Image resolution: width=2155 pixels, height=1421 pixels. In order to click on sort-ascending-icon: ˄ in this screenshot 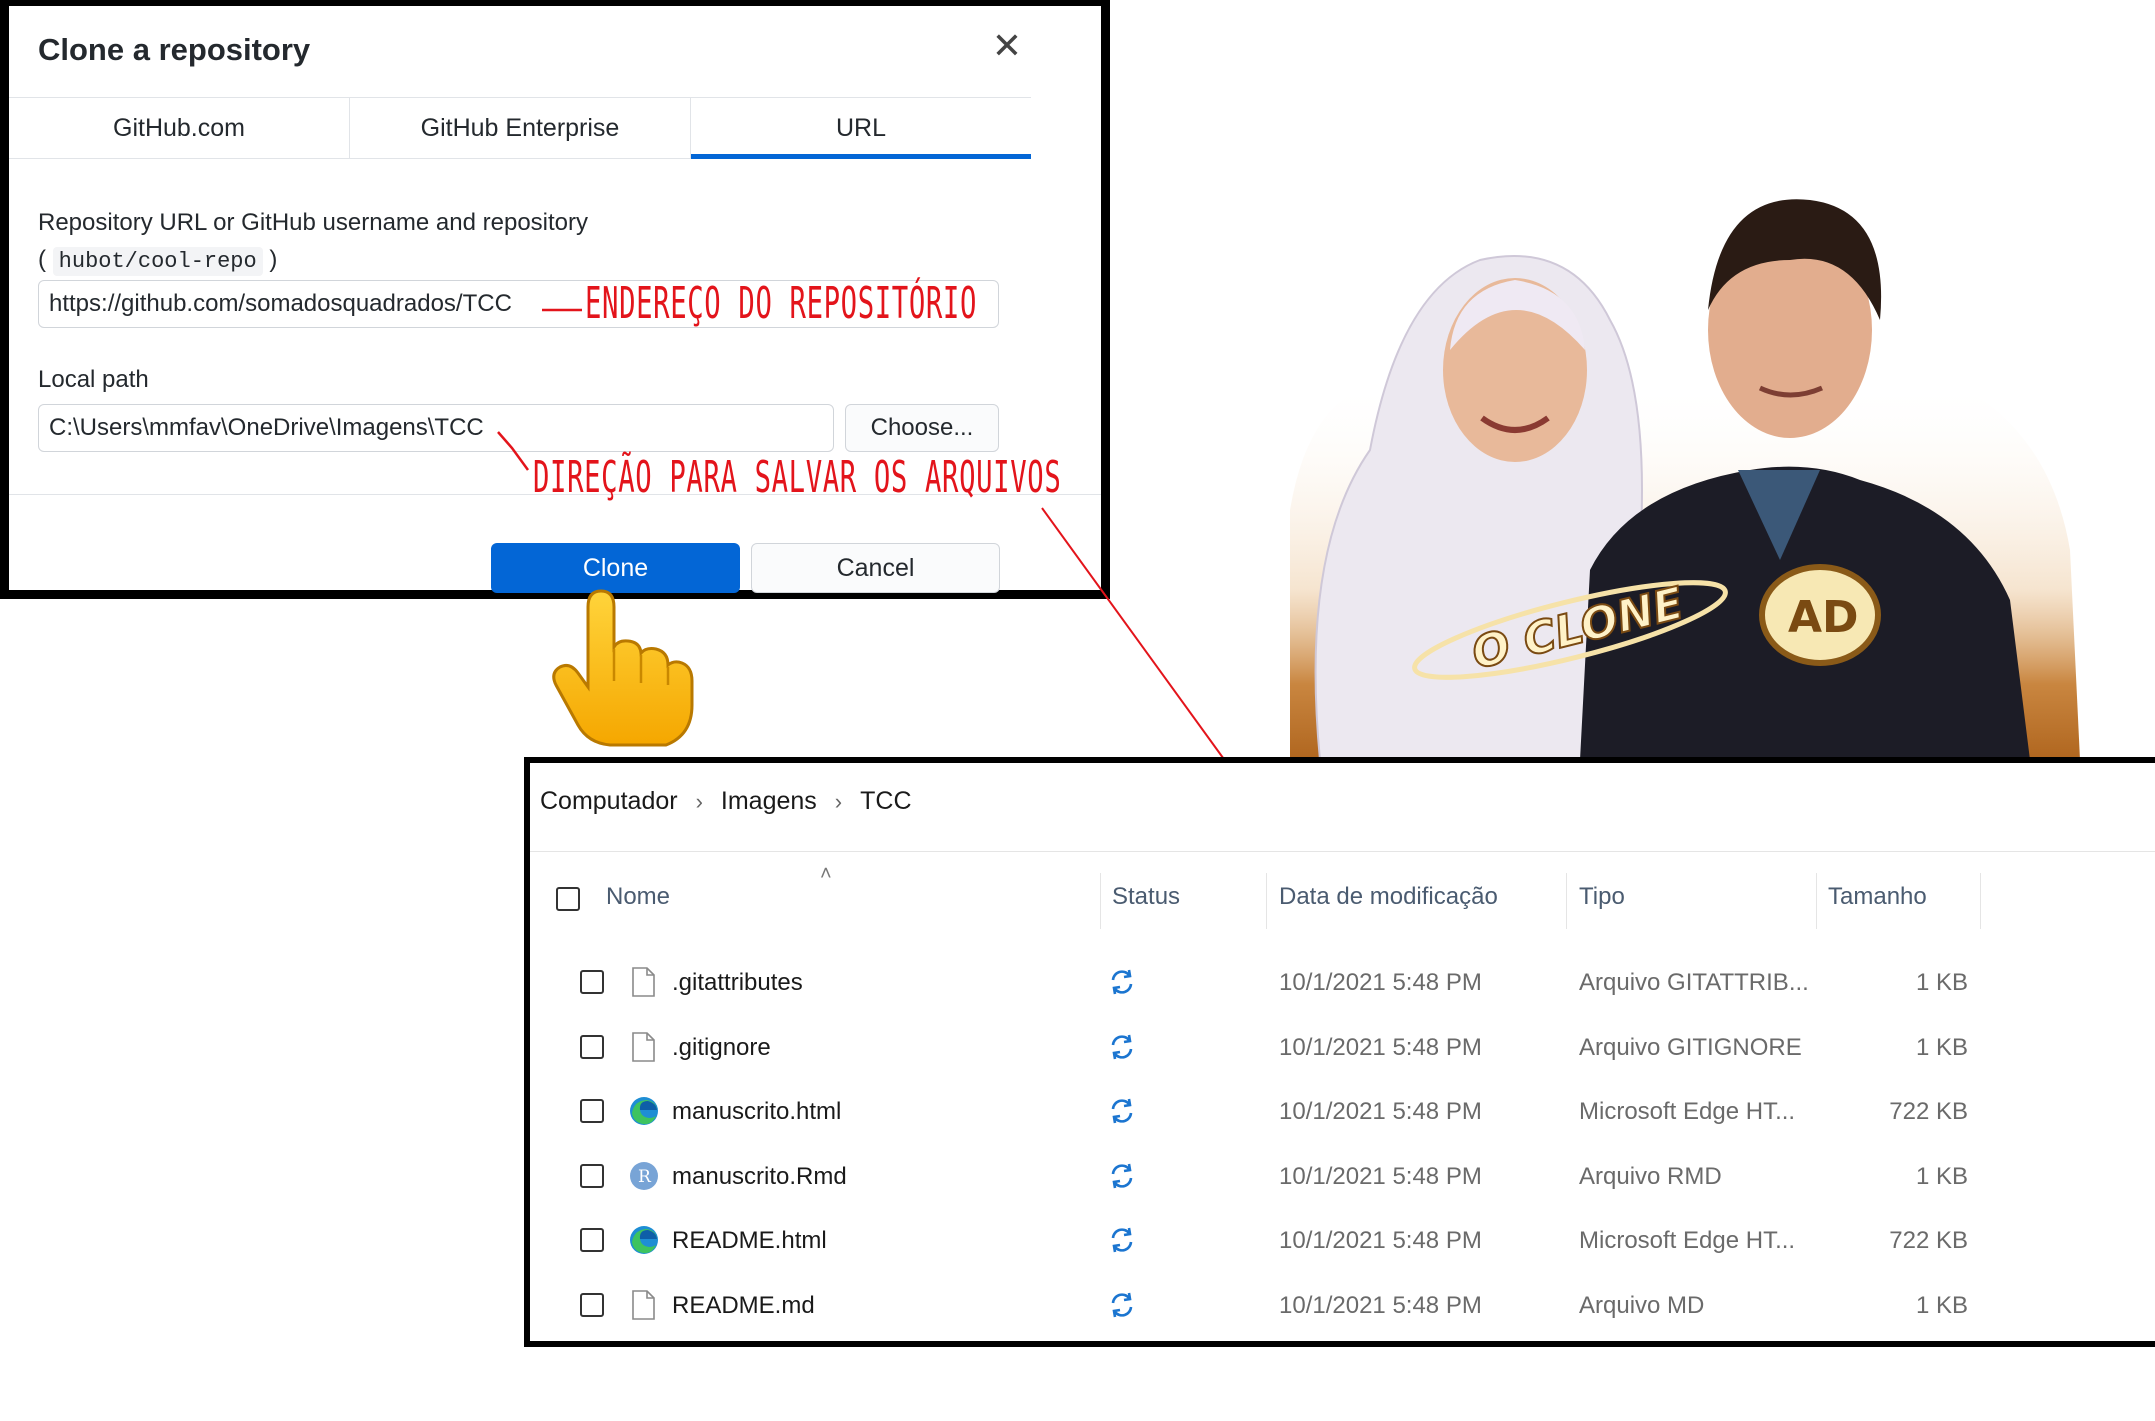, I will do `click(826, 874)`.